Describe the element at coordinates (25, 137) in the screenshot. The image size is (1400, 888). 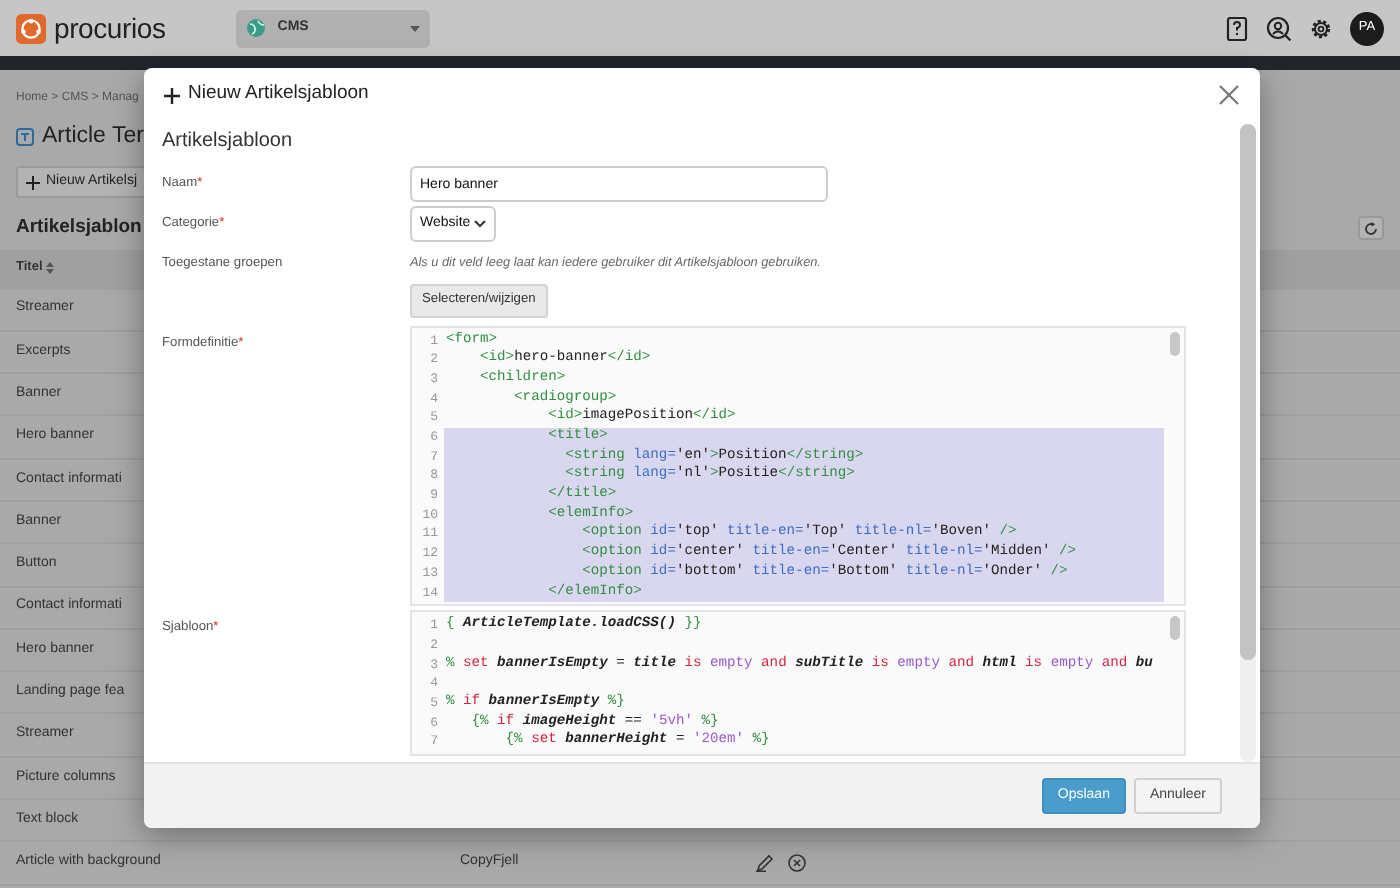
I see `template-icon` at that location.